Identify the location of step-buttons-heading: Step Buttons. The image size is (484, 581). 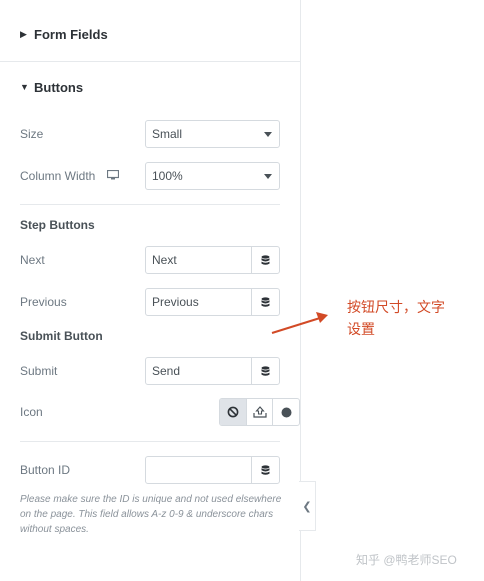
(57, 225).